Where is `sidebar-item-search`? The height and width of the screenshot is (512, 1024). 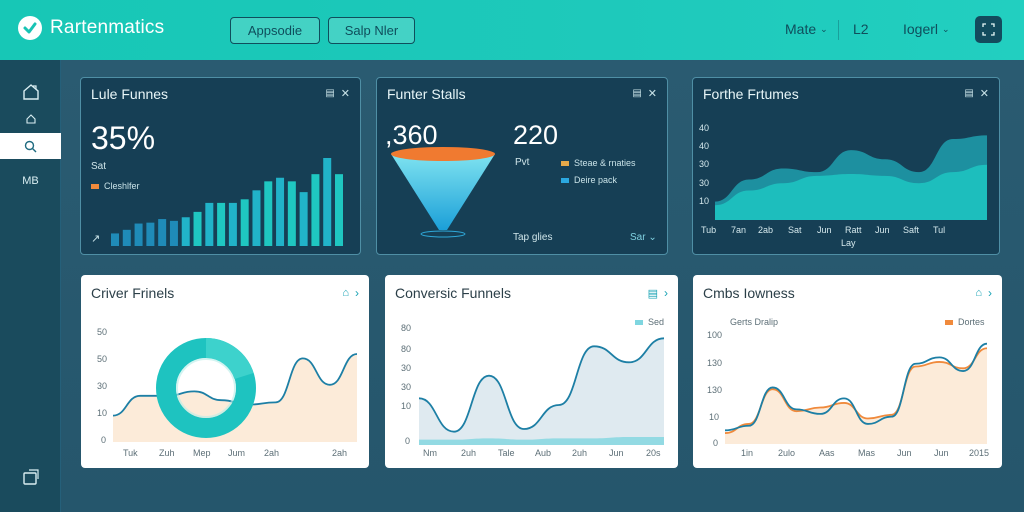
sidebar-item-search is located at coordinates (30, 146).